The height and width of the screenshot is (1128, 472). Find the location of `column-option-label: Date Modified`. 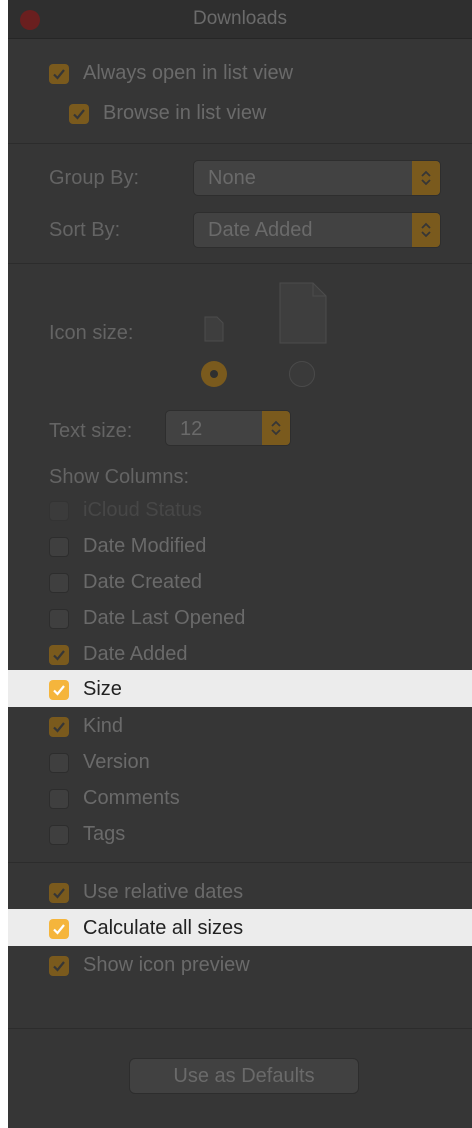

column-option-label: Date Modified is located at coordinates (145, 546).